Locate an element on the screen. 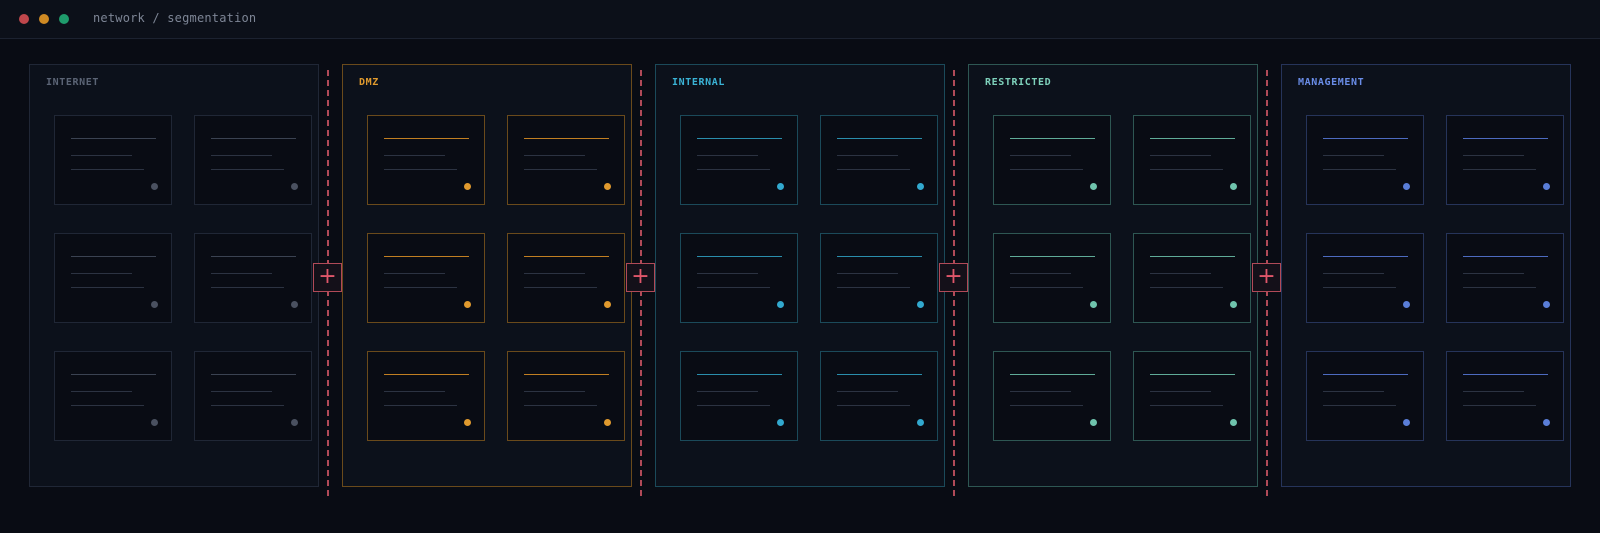  zone-restricted: RESTRICTED is located at coordinates (1113, 275).